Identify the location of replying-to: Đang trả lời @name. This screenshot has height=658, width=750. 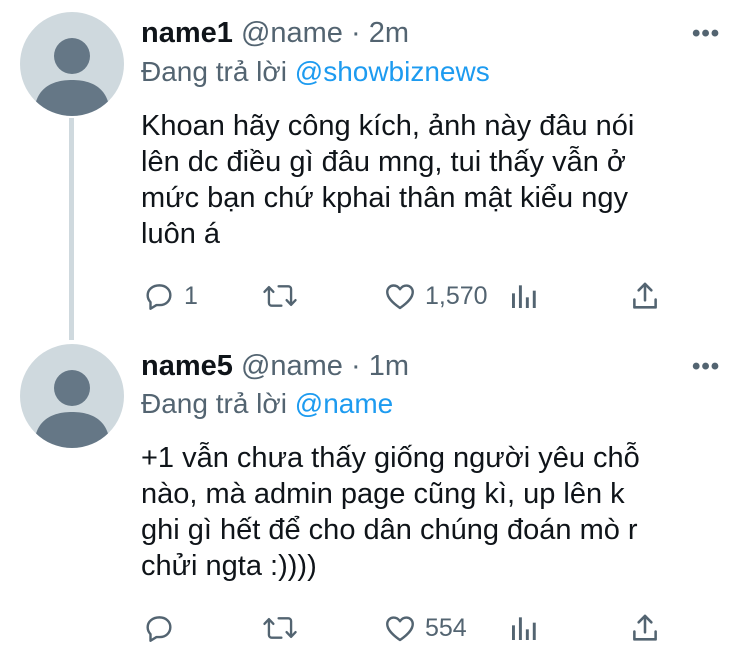
(267, 404).